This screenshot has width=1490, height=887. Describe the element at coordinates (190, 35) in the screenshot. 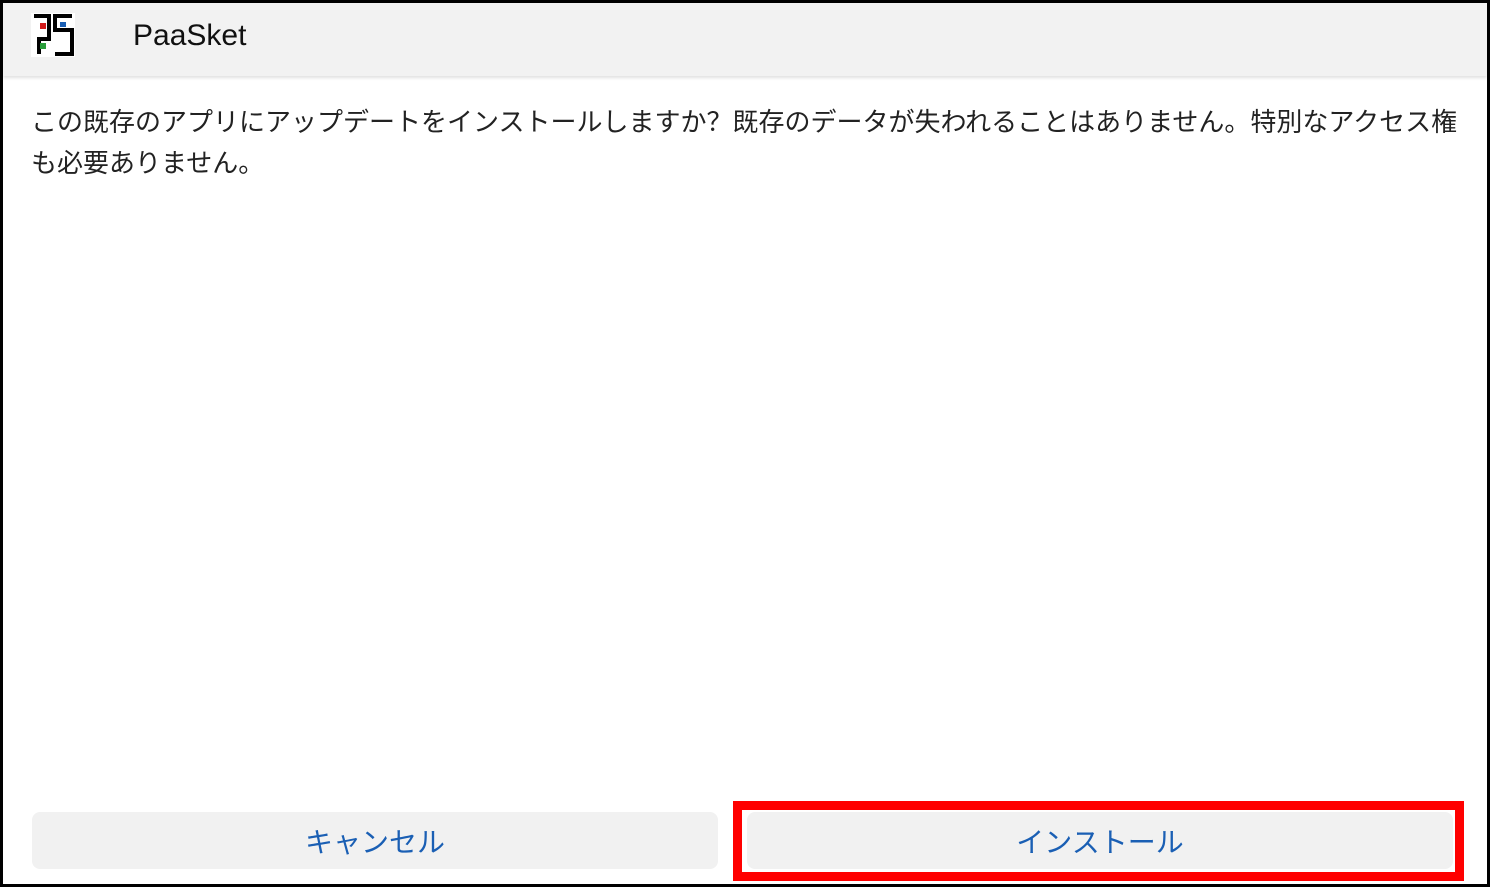

I see `app-title: PaaSket` at that location.